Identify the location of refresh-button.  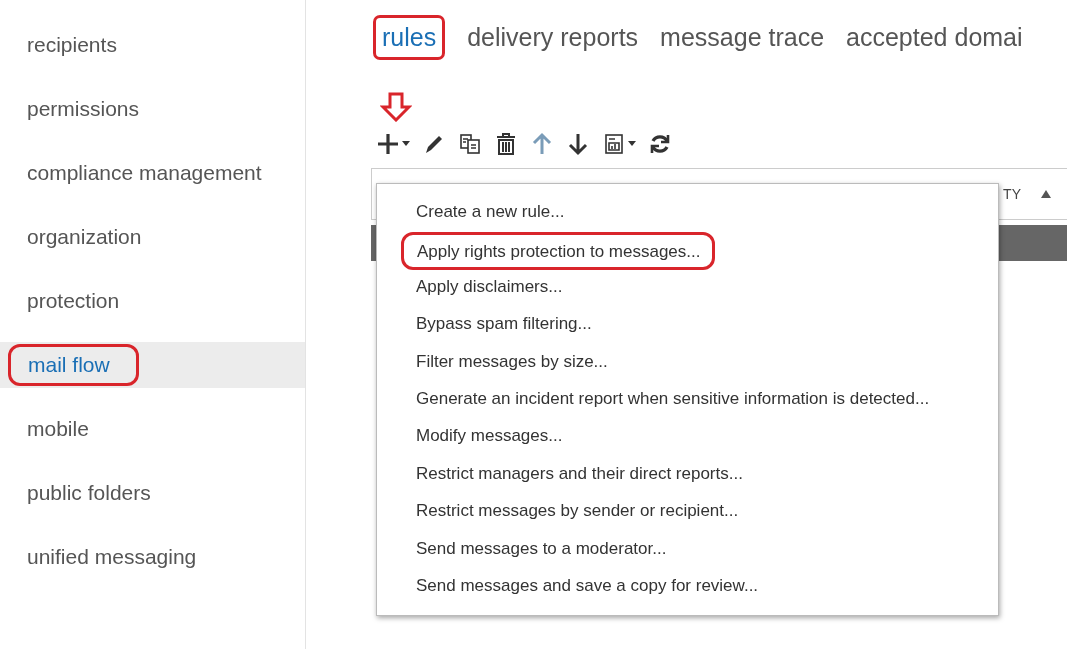
(660, 144).